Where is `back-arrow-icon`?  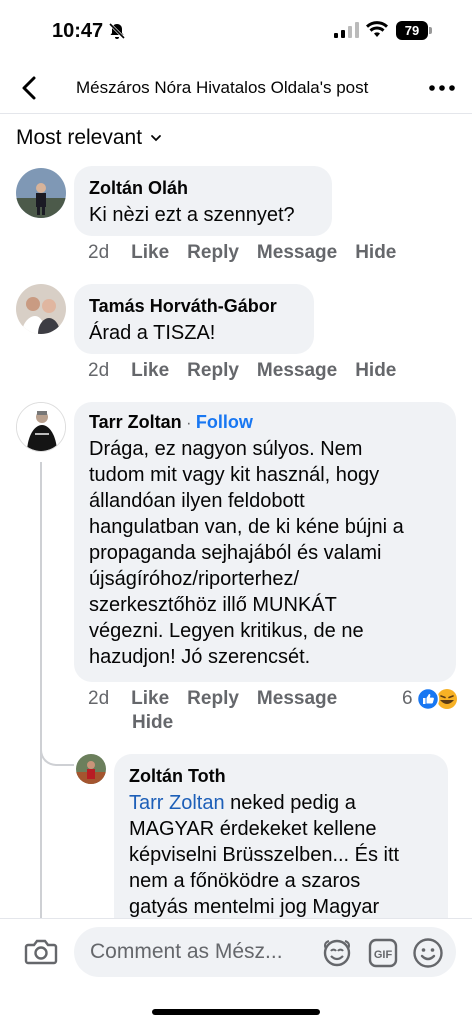 back-arrow-icon is located at coordinates (30, 88).